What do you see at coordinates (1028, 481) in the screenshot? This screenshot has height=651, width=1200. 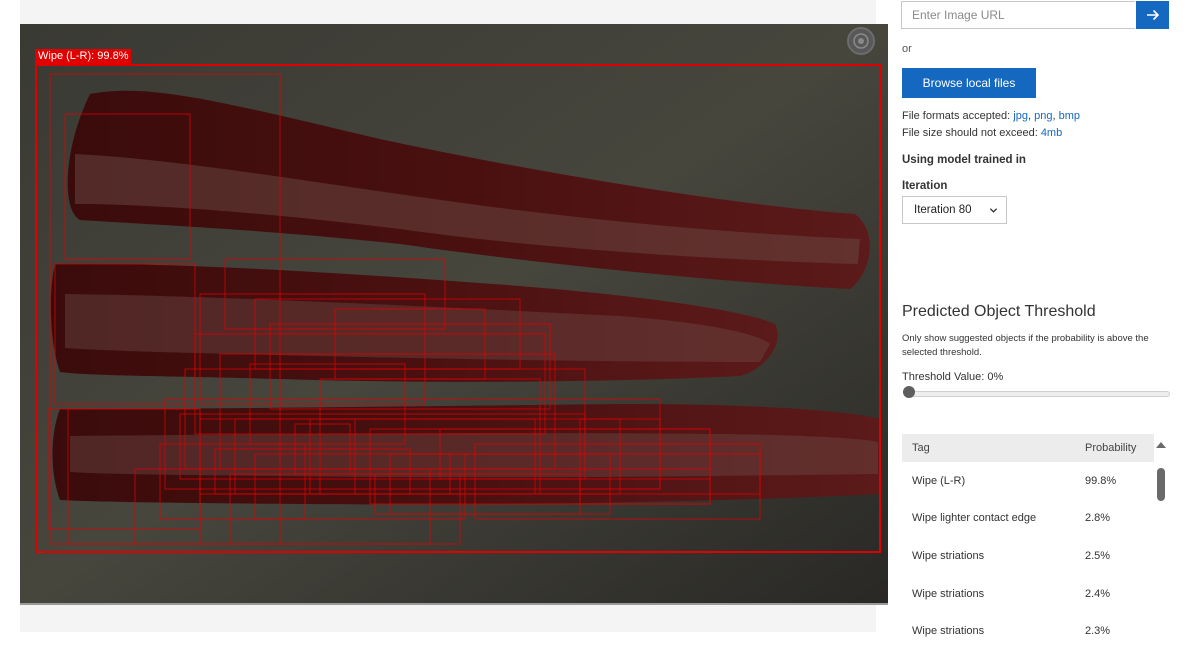 I see `table-row: Wipe (L-R) 99.8%` at bounding box center [1028, 481].